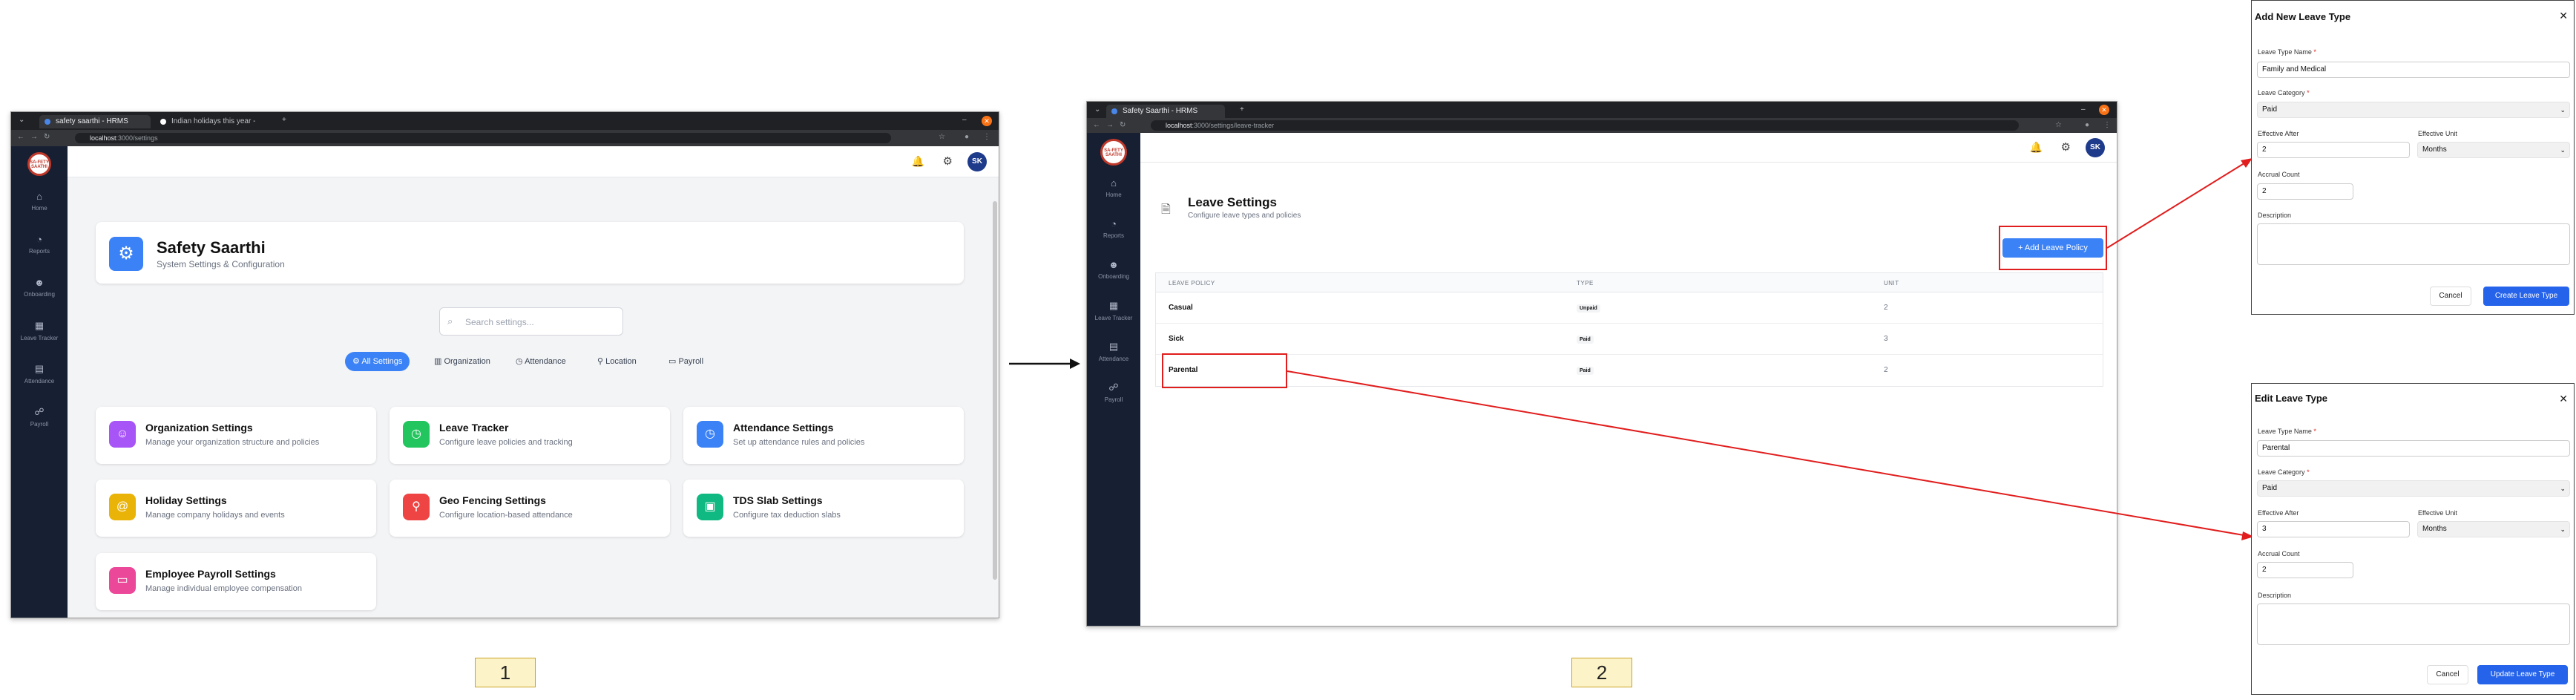  Describe the element at coordinates (505, 672) in the screenshot. I see `step-label-1: 1` at that location.